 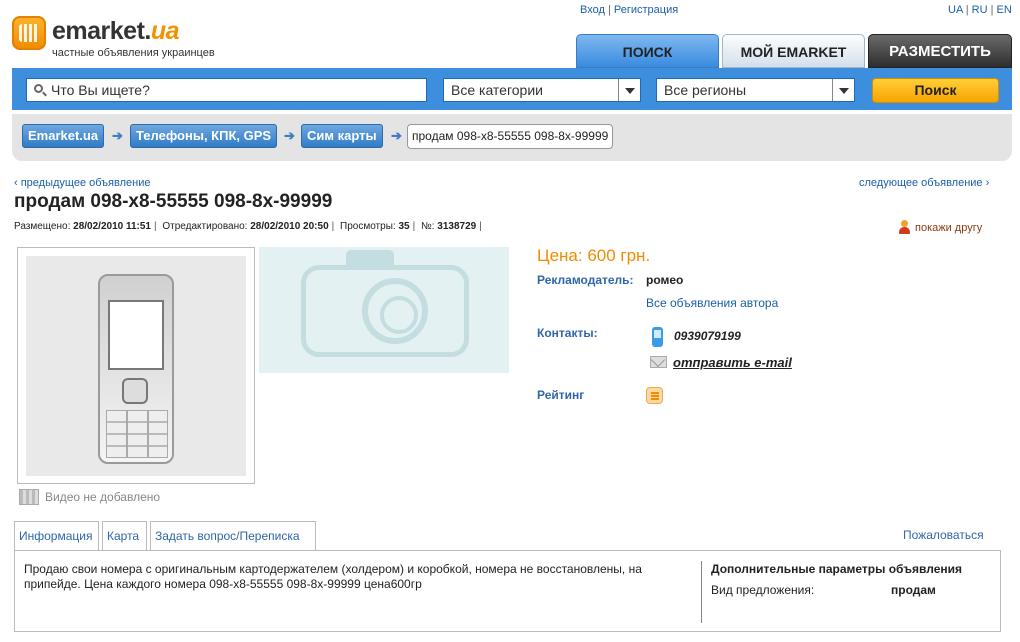 What do you see at coordinates (943, 535) in the screenshot?
I see `complain-link: Пожаловаться` at bounding box center [943, 535].